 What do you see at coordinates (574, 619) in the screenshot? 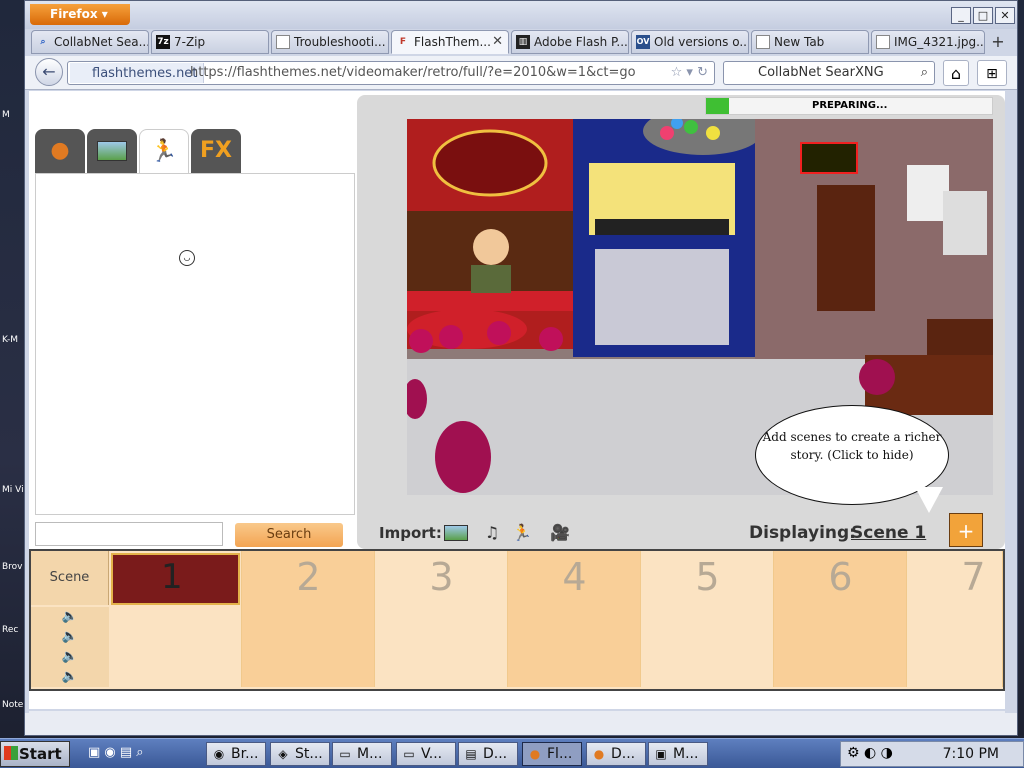
I see `timeline-scene-4: 4` at bounding box center [574, 619].